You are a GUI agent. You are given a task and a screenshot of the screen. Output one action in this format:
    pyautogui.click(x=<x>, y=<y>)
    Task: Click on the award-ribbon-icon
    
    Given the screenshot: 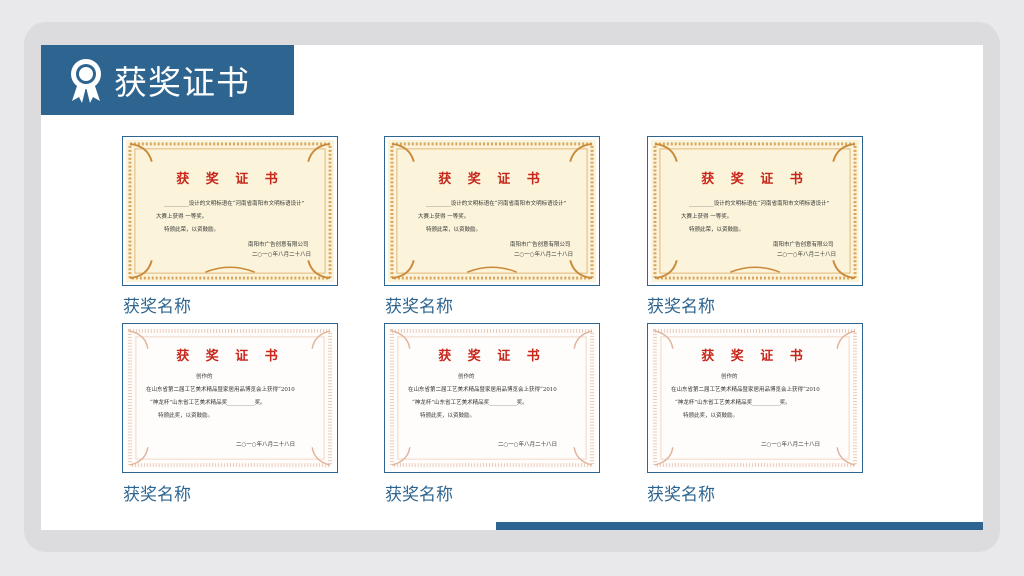 What is the action you would take?
    pyautogui.click(x=86, y=81)
    